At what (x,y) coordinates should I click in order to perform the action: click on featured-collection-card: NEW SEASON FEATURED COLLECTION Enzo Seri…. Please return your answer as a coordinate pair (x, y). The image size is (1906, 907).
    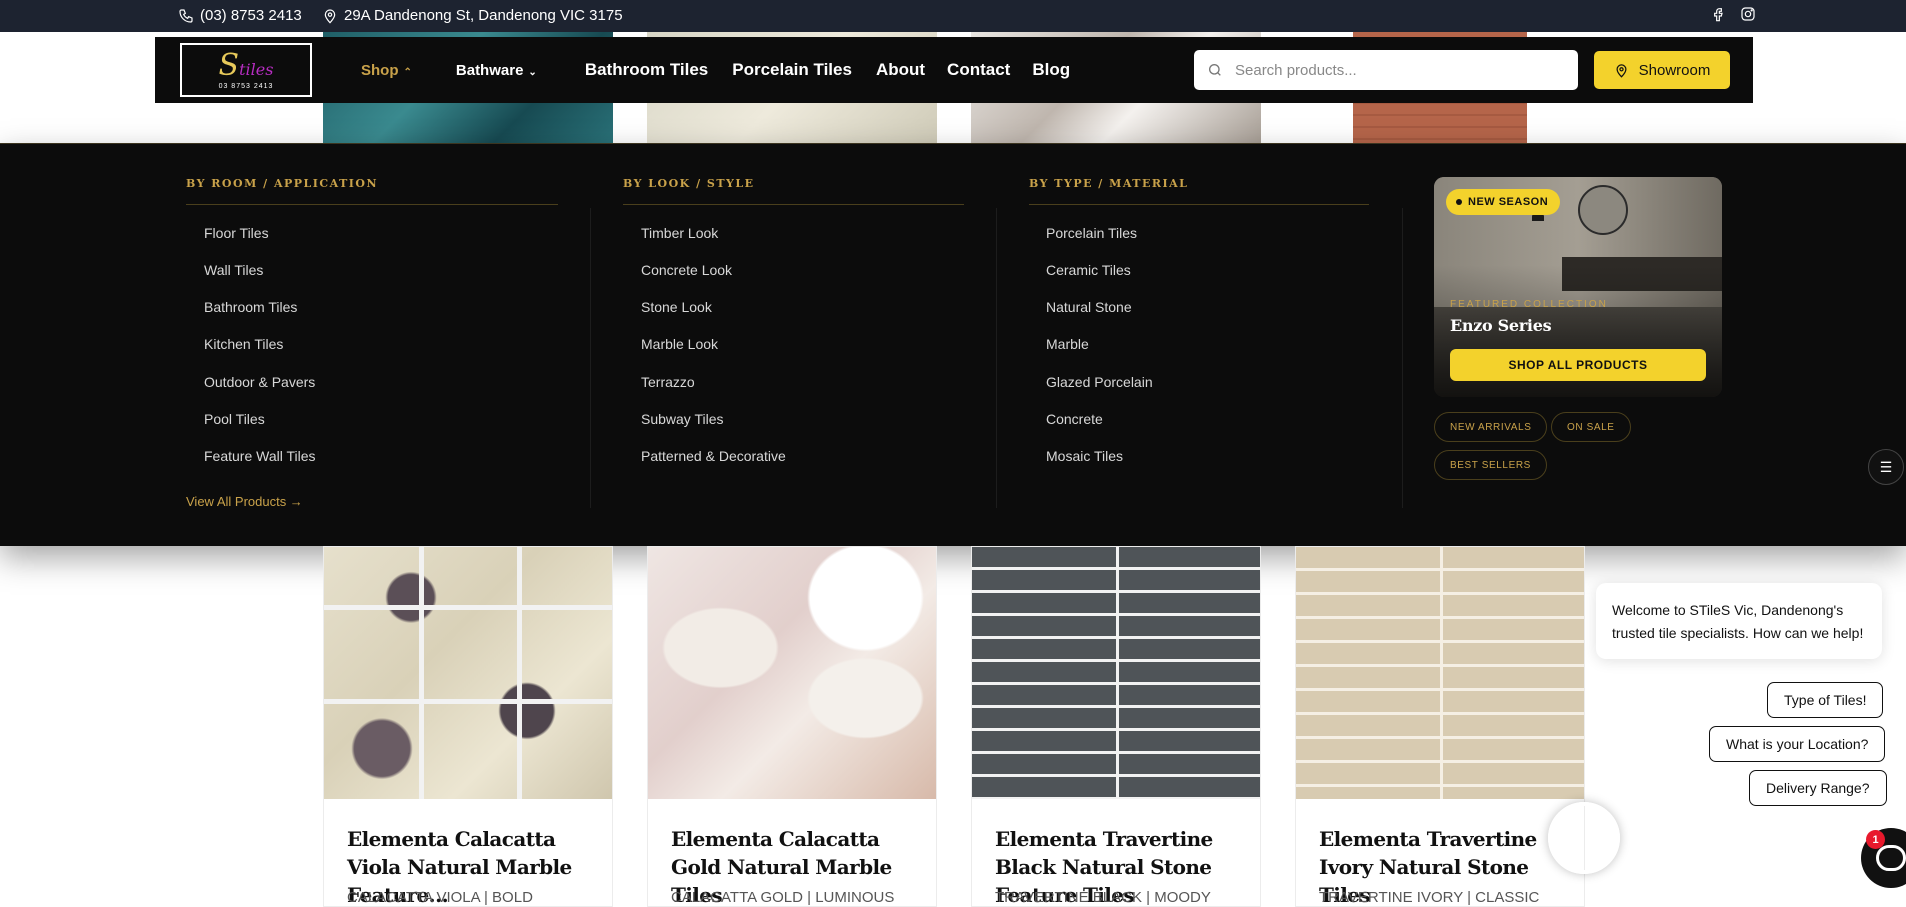
    Looking at the image, I should click on (1578, 287).